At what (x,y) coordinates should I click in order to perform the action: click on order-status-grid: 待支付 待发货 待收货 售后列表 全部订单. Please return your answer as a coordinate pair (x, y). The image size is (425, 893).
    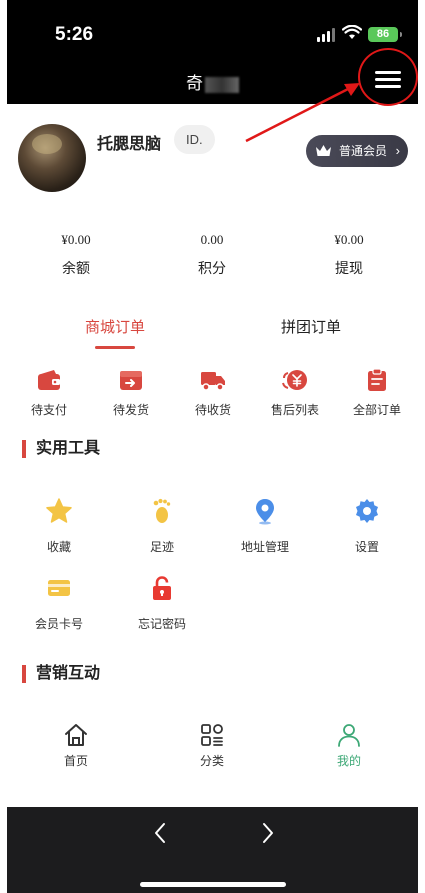
    Looking at the image, I should click on (212, 398).